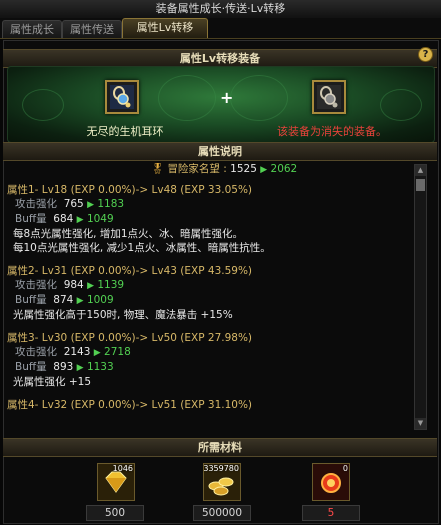  Describe the element at coordinates (100, 219) in the screenshot. I see `stat-to: 1049` at that location.